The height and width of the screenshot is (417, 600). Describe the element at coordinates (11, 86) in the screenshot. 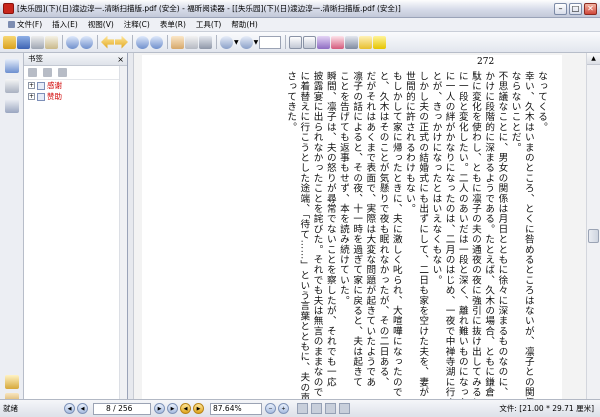

I see `pages-panel-icon` at that location.